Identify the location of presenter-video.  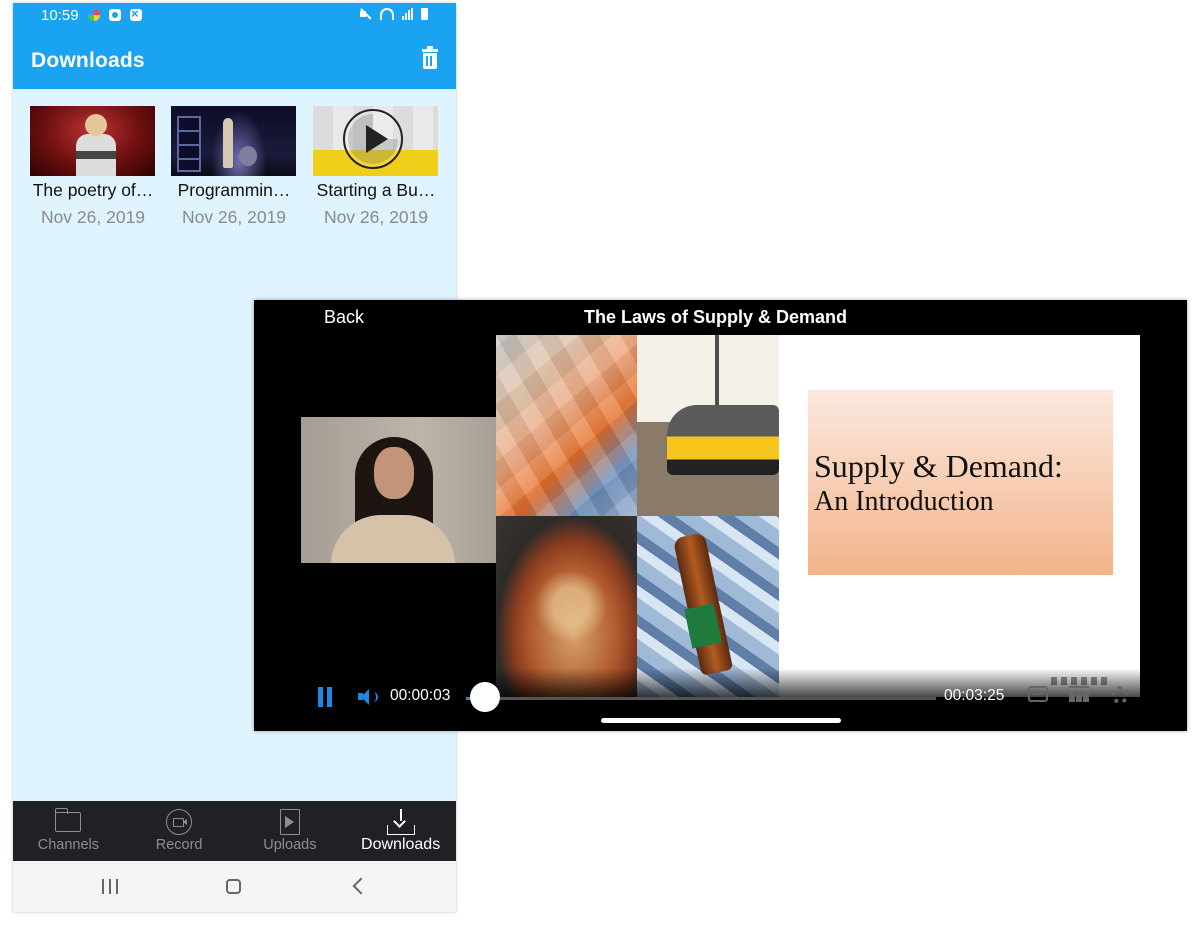
(398, 490).